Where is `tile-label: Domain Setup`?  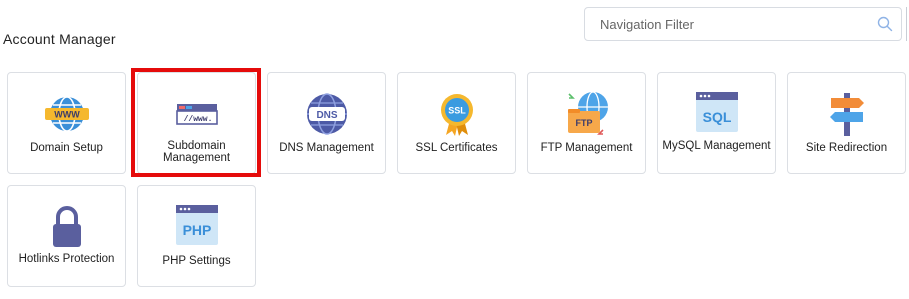 tile-label: Domain Setup is located at coordinates (66, 148).